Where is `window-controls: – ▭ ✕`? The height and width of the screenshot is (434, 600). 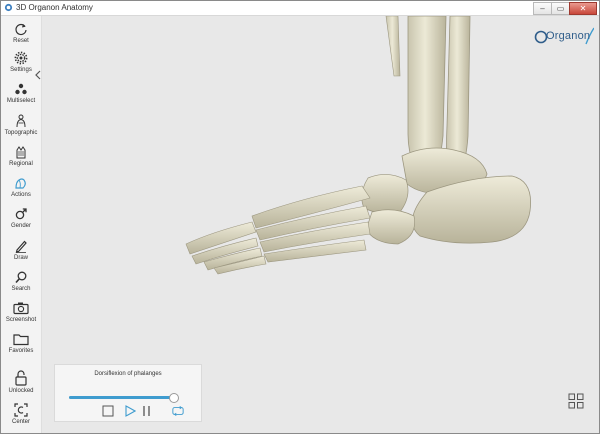 window-controls: – ▭ ✕ is located at coordinates (565, 8).